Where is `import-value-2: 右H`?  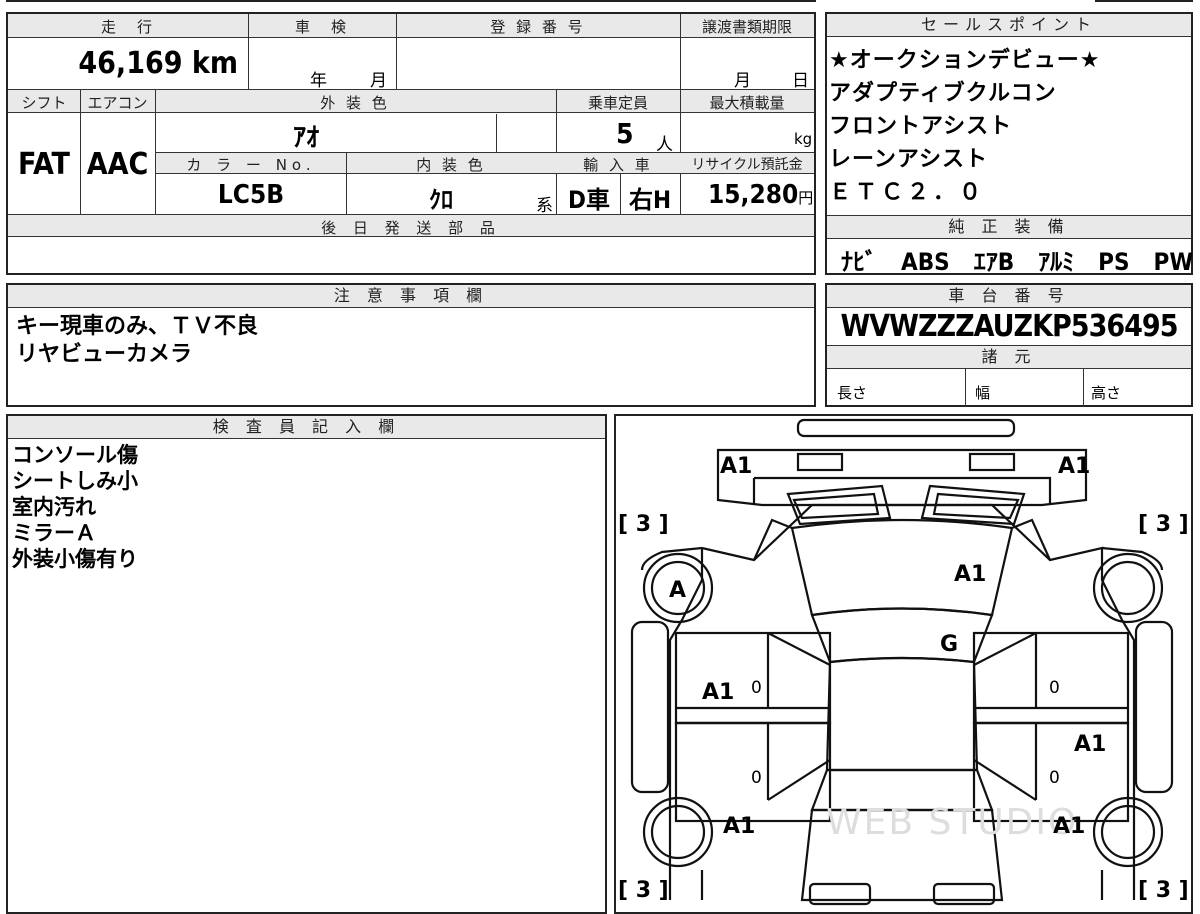 import-value-2: 右H is located at coordinates (650, 200).